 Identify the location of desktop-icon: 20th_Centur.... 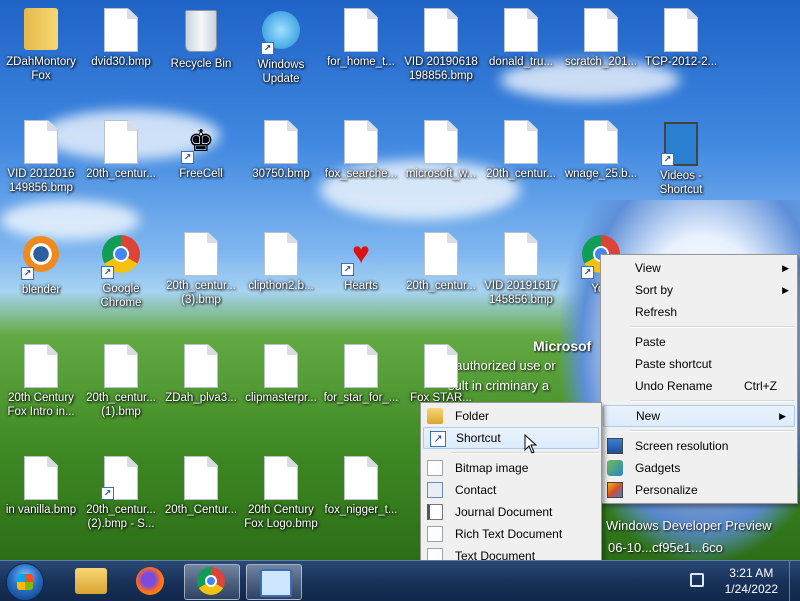
(201, 486).